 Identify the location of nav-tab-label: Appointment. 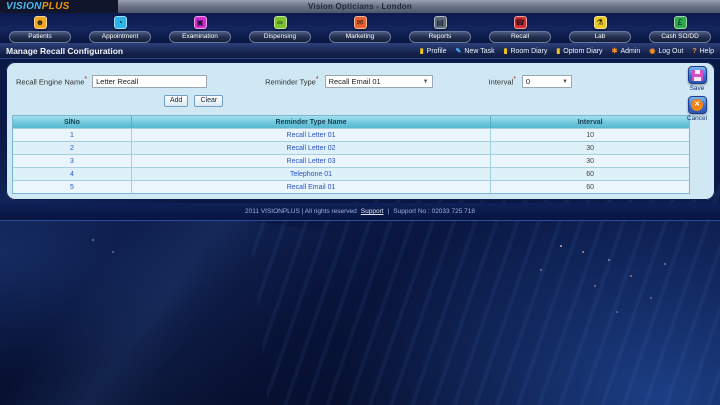
(120, 37).